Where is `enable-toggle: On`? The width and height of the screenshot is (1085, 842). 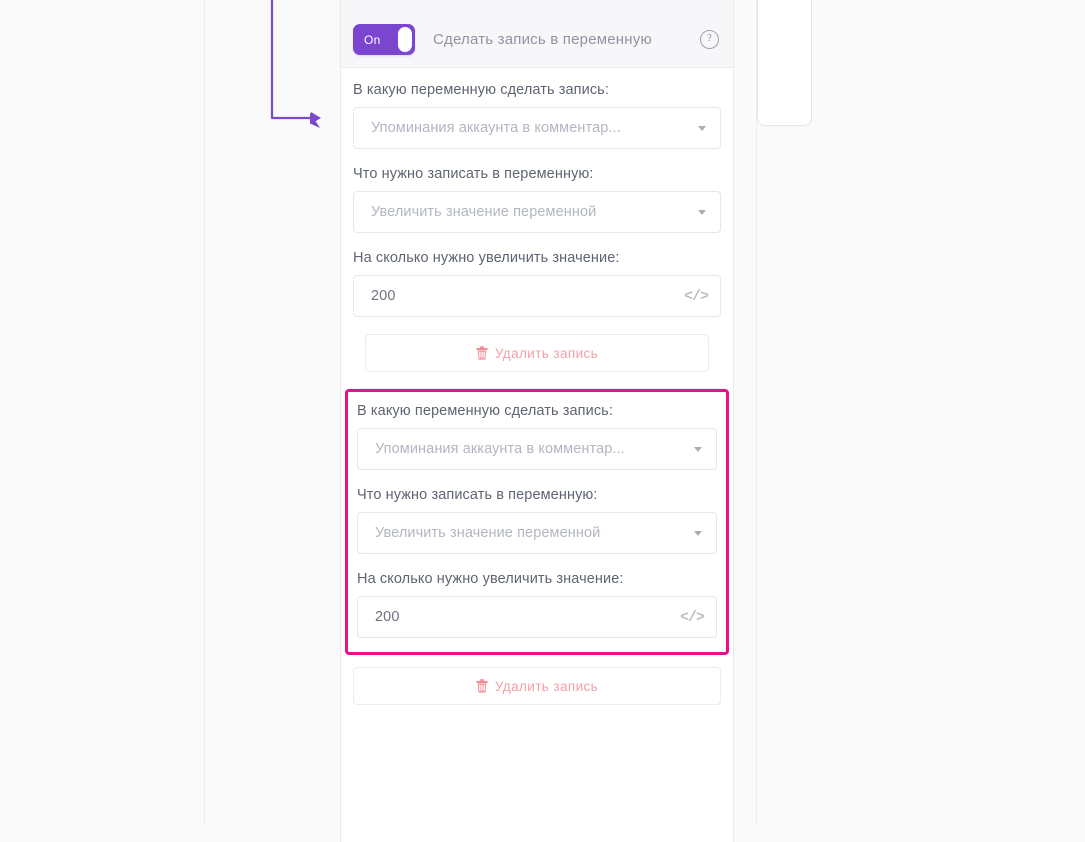 enable-toggle: On is located at coordinates (384, 39).